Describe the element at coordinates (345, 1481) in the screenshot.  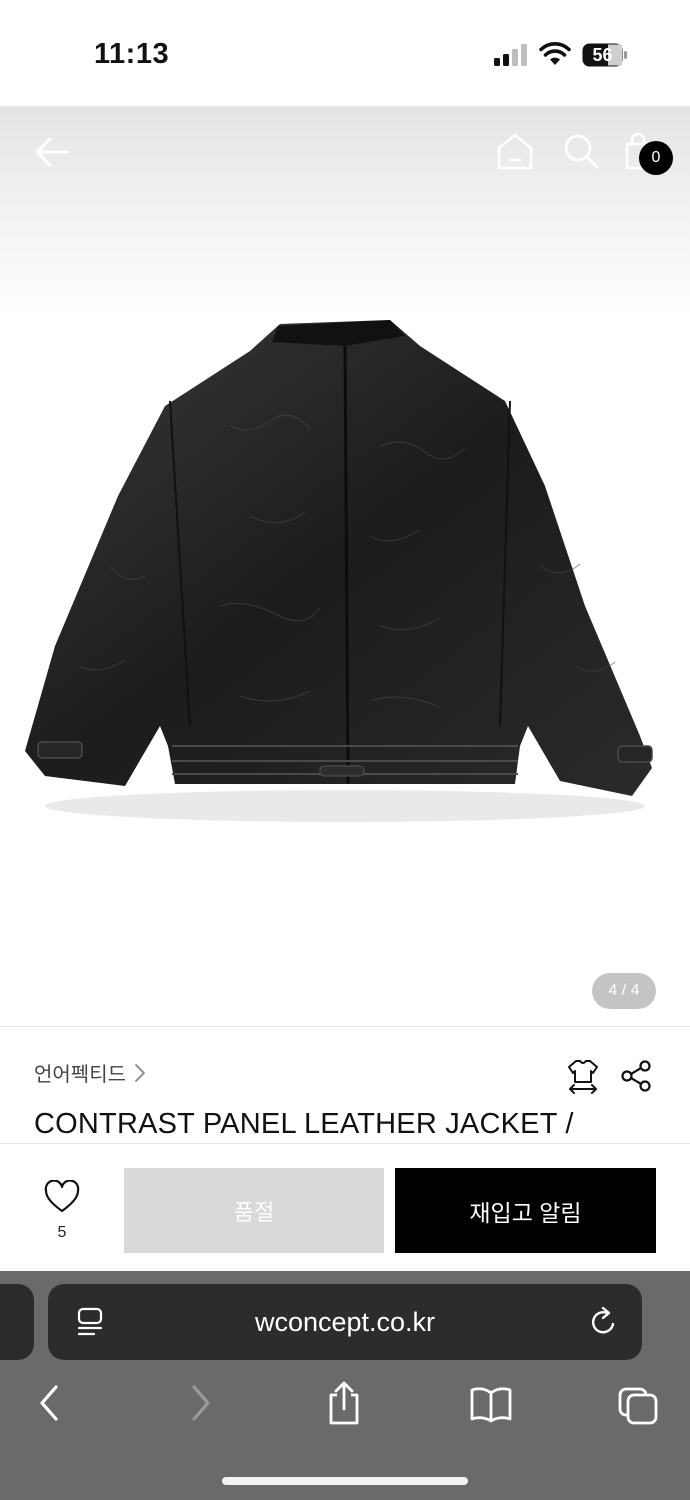
I see `home-indicator` at that location.